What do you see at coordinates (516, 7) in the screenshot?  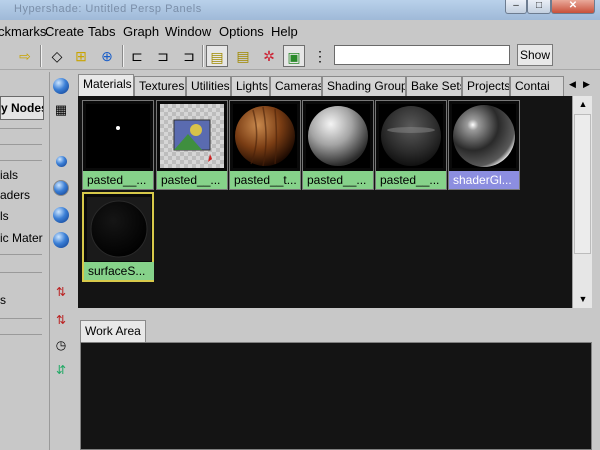 I see `minimize-button: –` at bounding box center [516, 7].